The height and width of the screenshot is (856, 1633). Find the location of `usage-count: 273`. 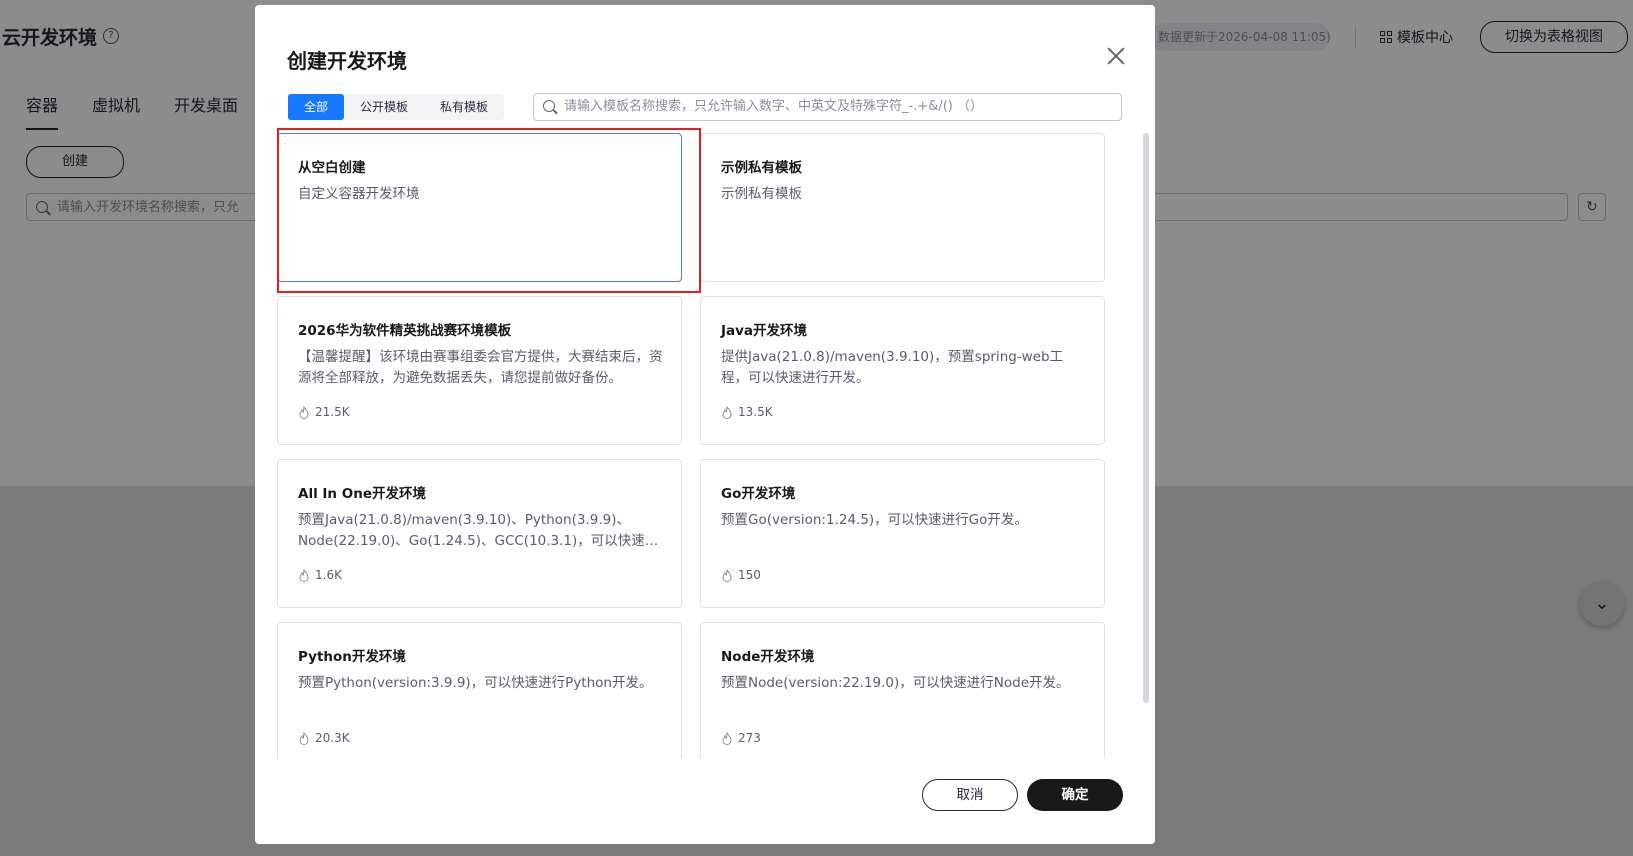

usage-count: 273 is located at coordinates (741, 738).